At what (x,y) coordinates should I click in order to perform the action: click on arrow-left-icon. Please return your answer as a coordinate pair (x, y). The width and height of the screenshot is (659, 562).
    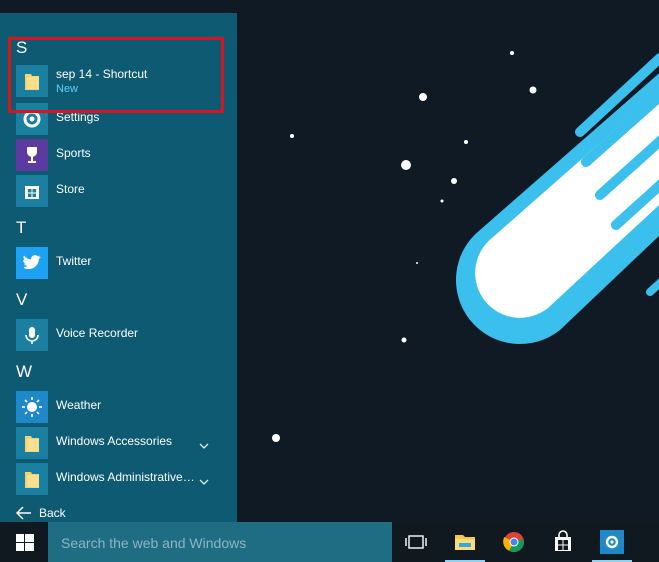
    Looking at the image, I should click on (23, 512).